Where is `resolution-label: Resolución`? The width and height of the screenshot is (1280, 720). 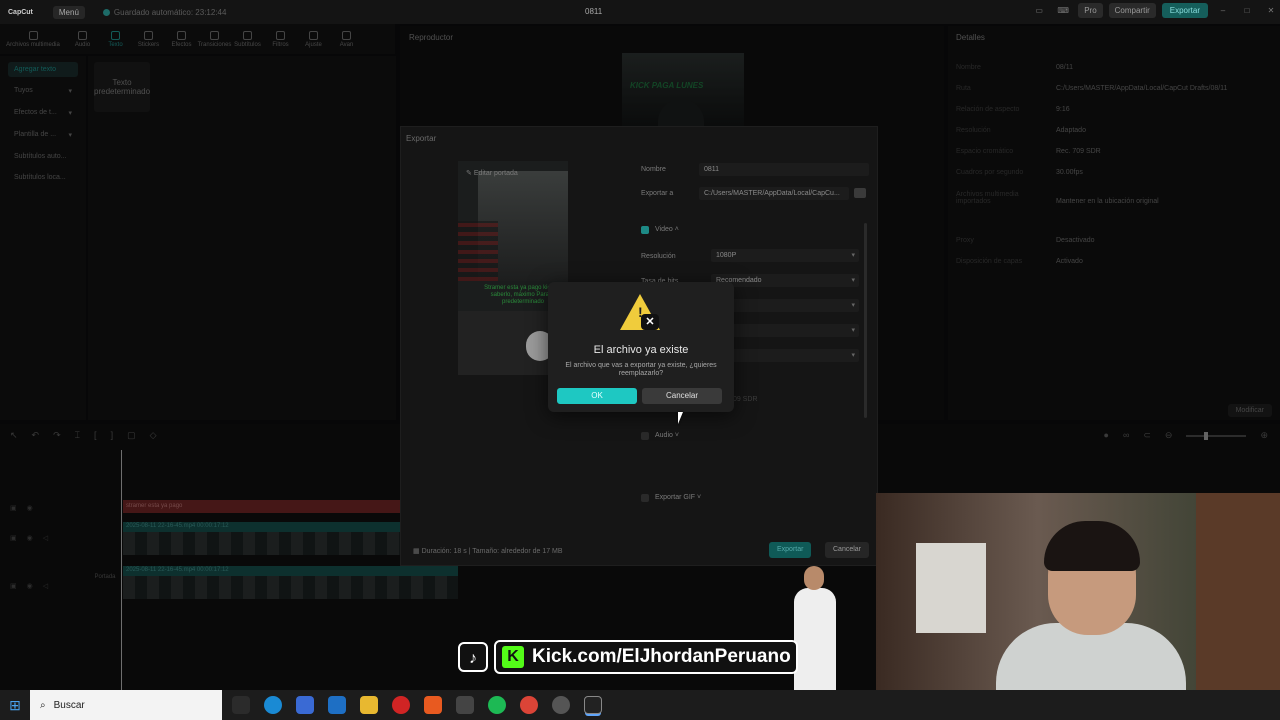 resolution-label: Resolución is located at coordinates (658, 256).